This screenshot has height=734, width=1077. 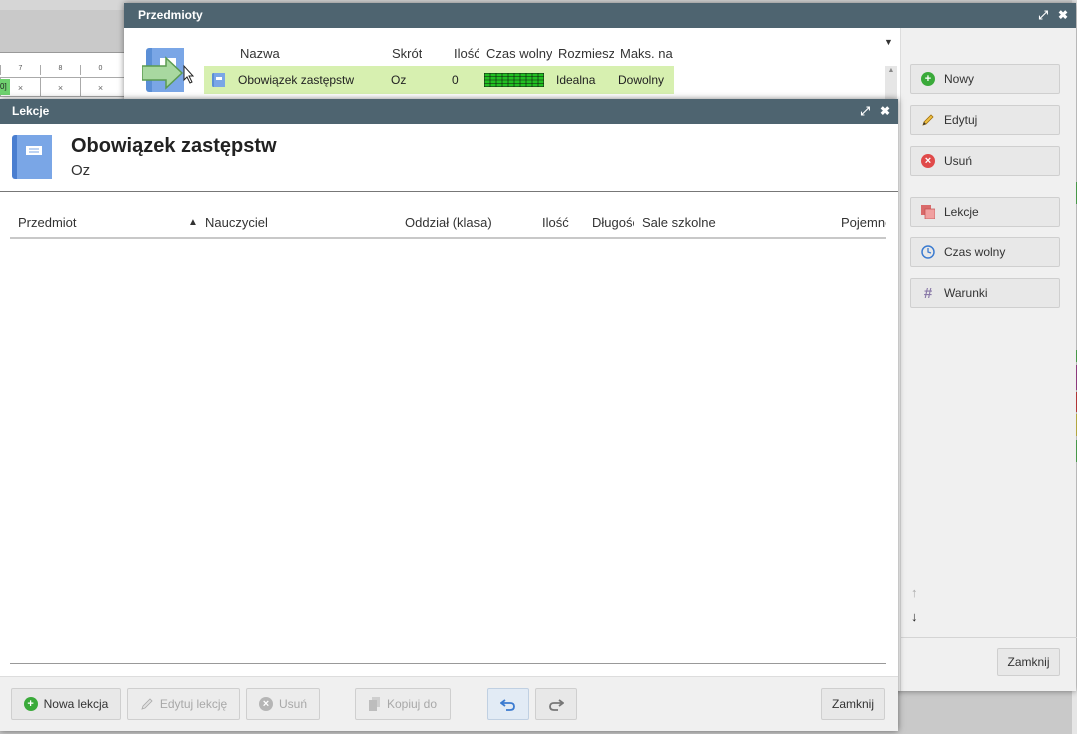 I want to click on lekcje-label: Lekcje, so click(x=961, y=212).